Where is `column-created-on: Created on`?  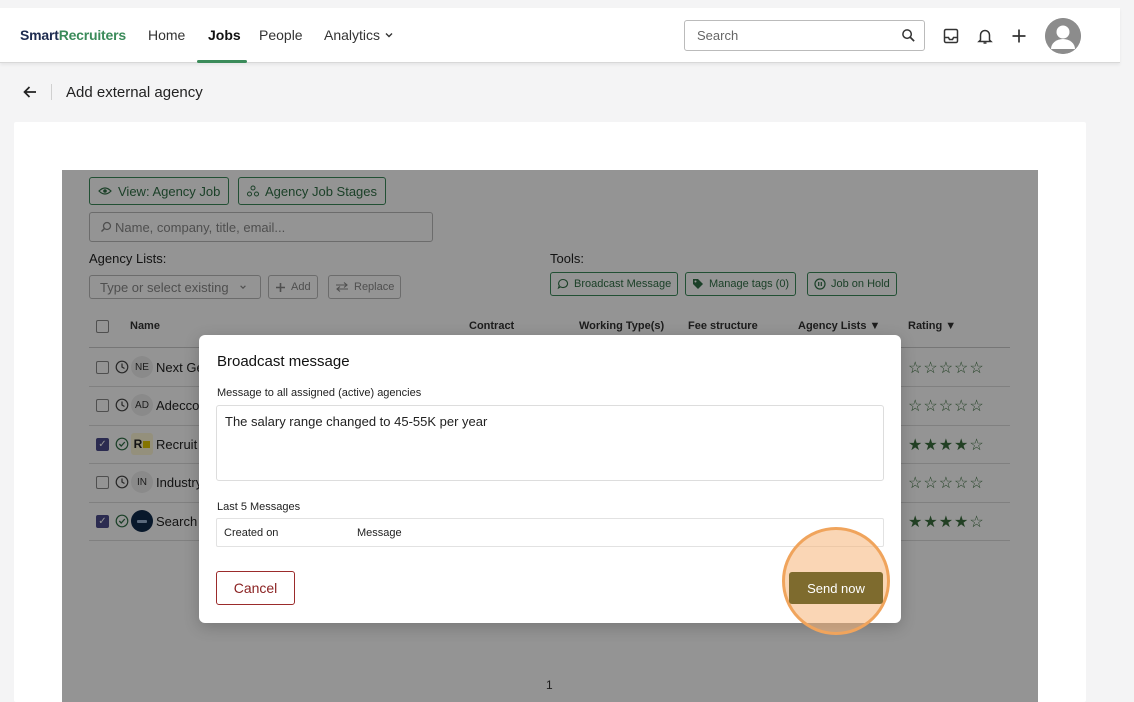 column-created-on: Created on is located at coordinates (251, 533).